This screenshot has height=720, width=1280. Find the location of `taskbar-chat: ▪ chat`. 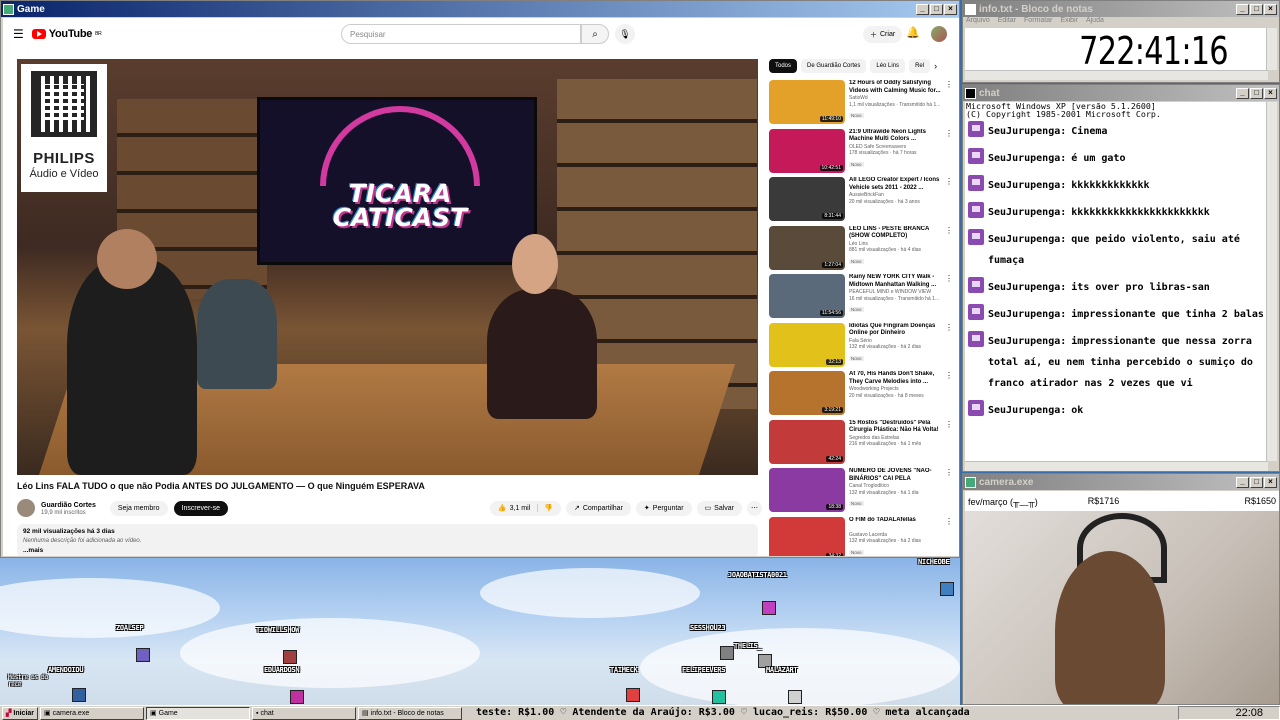

taskbar-chat: ▪ chat is located at coordinates (304, 713).